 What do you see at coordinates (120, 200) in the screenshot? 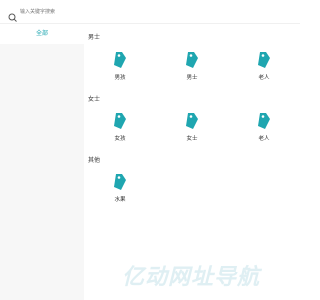
I see `category-label: 水果` at bounding box center [120, 200].